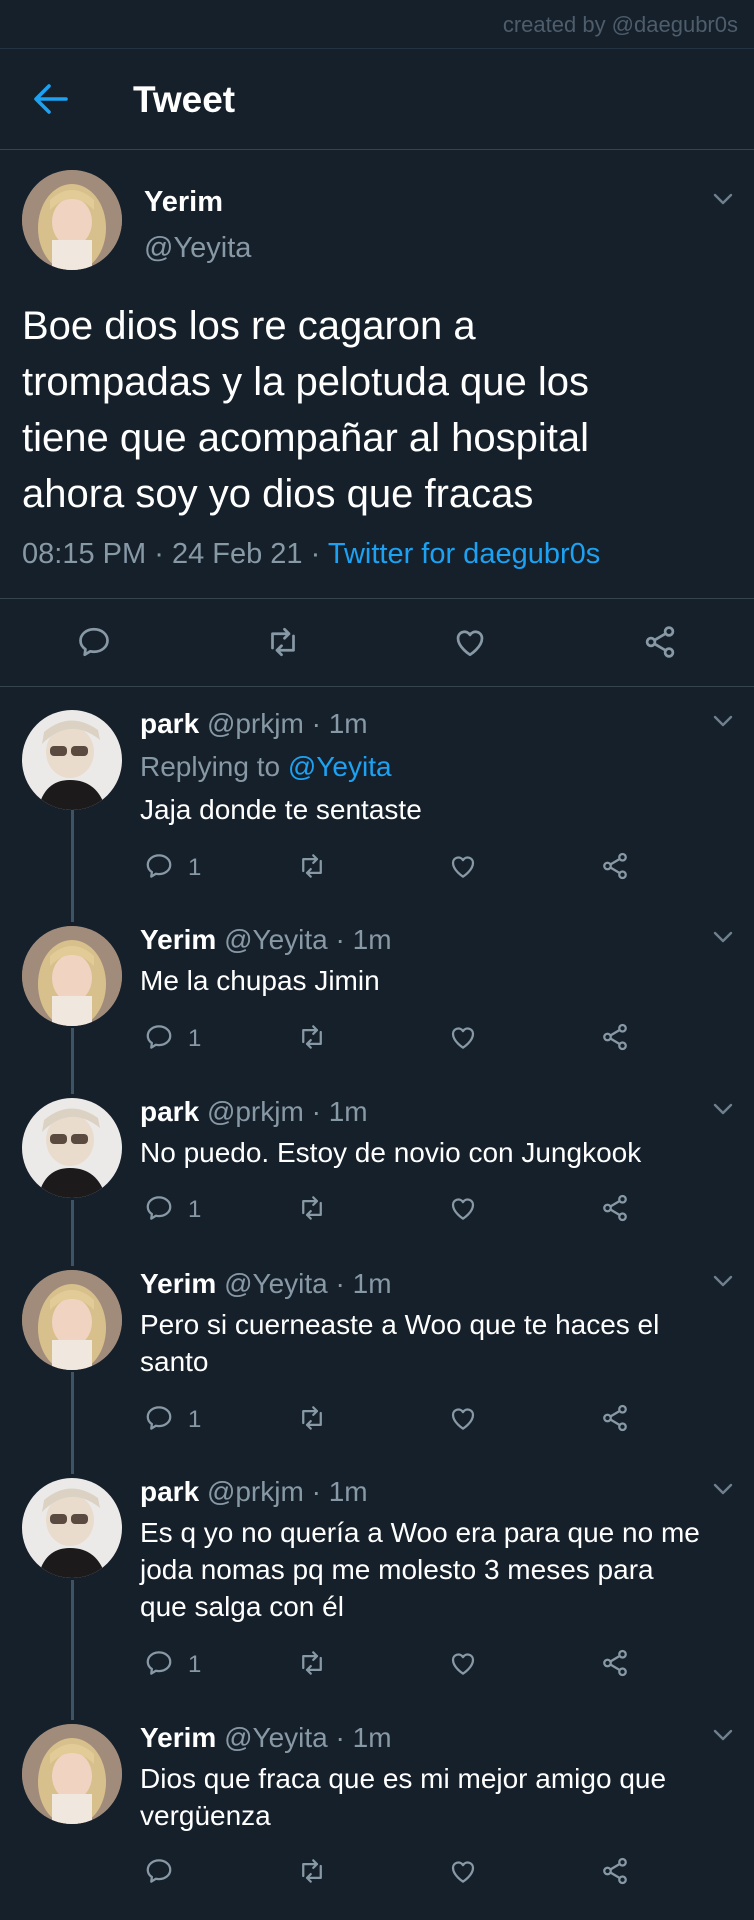  What do you see at coordinates (403, 1778) in the screenshot?
I see `reply-line: Dios que fraca que es mi mejor amigo que` at bounding box center [403, 1778].